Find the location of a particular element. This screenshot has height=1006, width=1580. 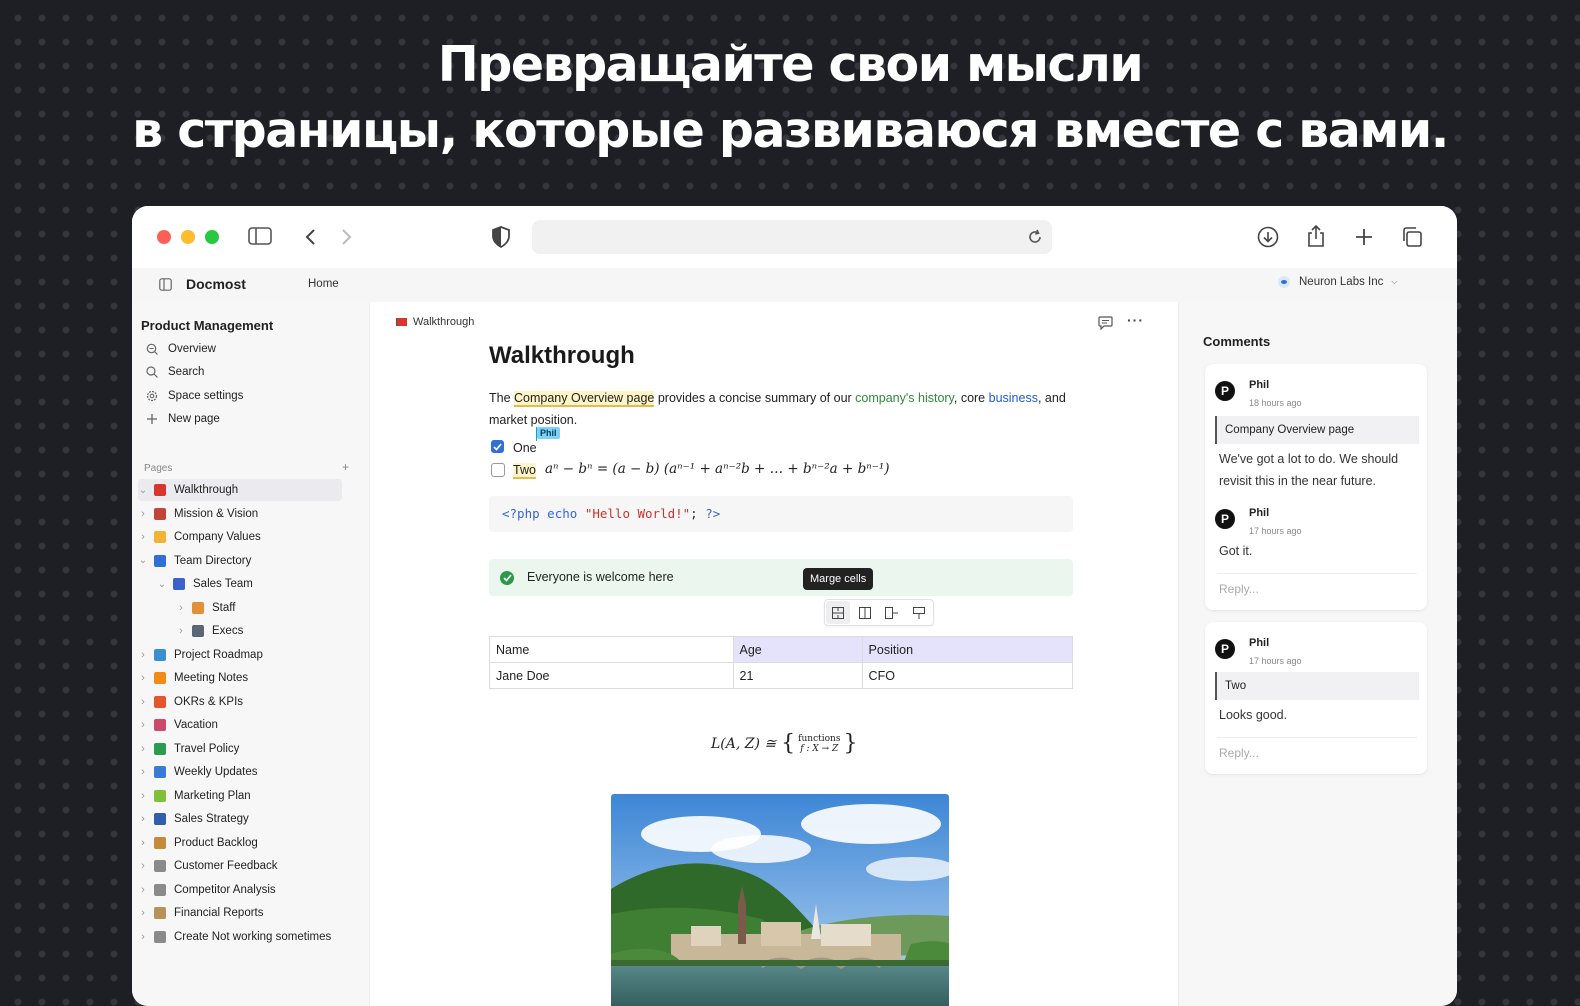

sidebar-page-item: › Competitor Analysis is located at coordinates (240, 890).